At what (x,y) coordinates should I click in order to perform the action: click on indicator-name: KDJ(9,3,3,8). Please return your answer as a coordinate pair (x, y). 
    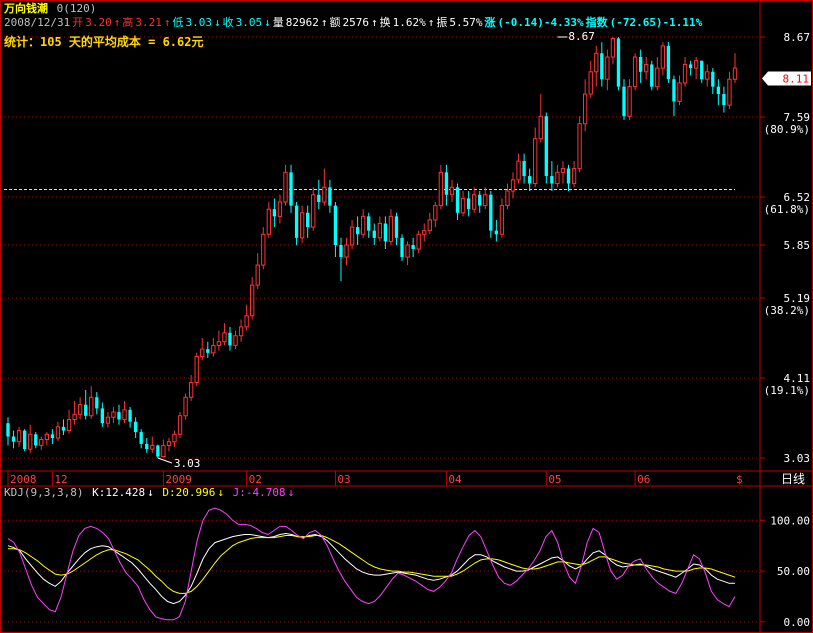
    Looking at the image, I should click on (43, 492).